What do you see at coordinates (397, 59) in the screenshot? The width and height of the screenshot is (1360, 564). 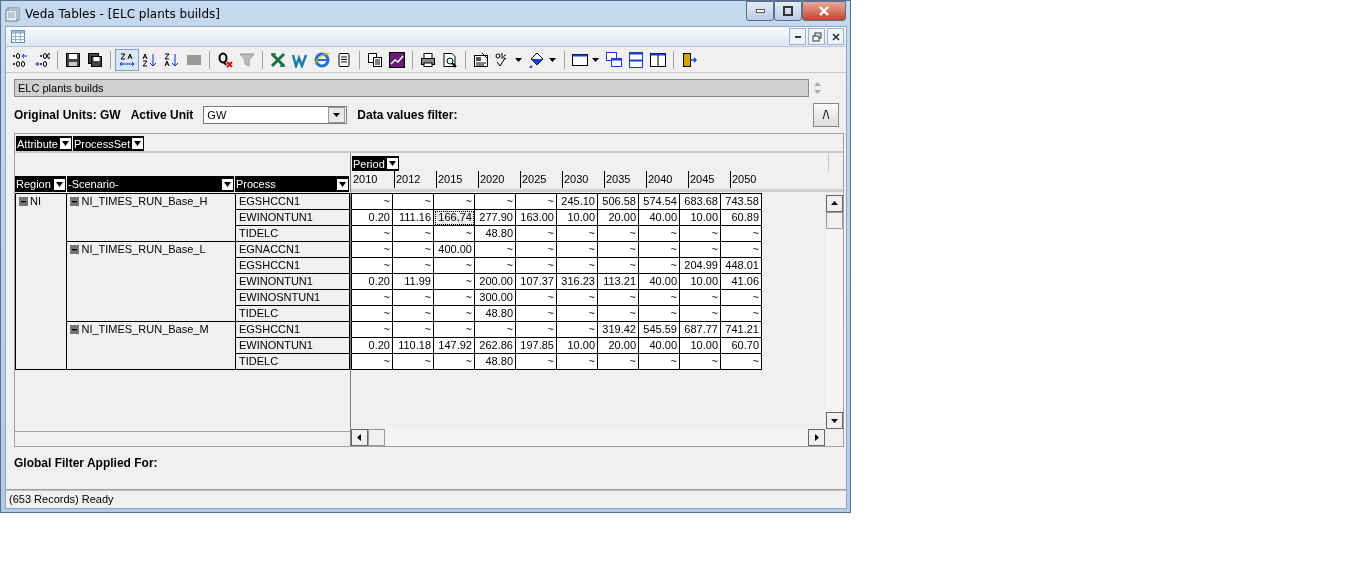 I see `chart-icon` at bounding box center [397, 59].